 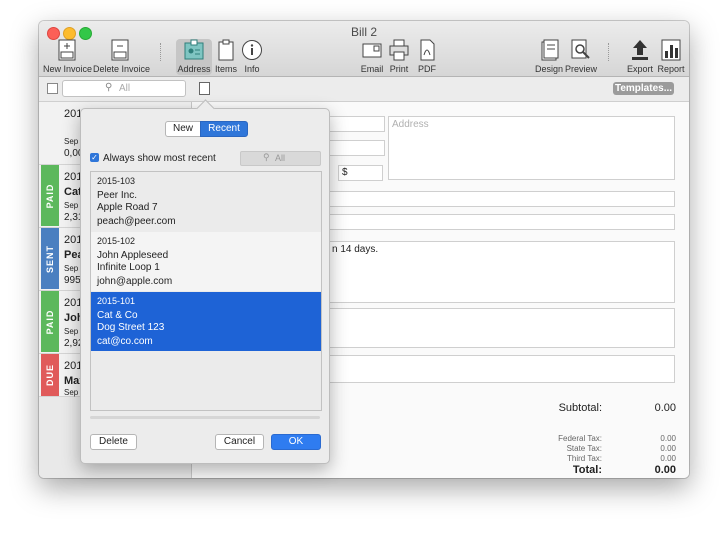 What do you see at coordinates (226, 50) in the screenshot?
I see `clipboard-icon` at bounding box center [226, 50].